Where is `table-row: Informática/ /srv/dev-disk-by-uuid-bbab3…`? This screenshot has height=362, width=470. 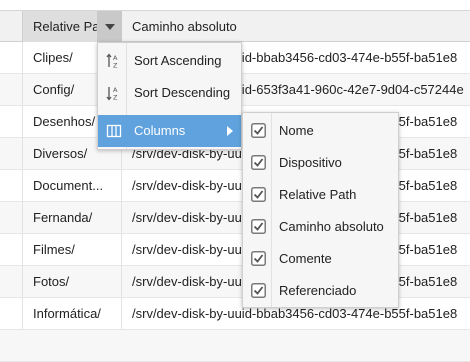
table-row: Informática/ /srv/dev-disk-by-uuid-bbab3… is located at coordinates (235, 314).